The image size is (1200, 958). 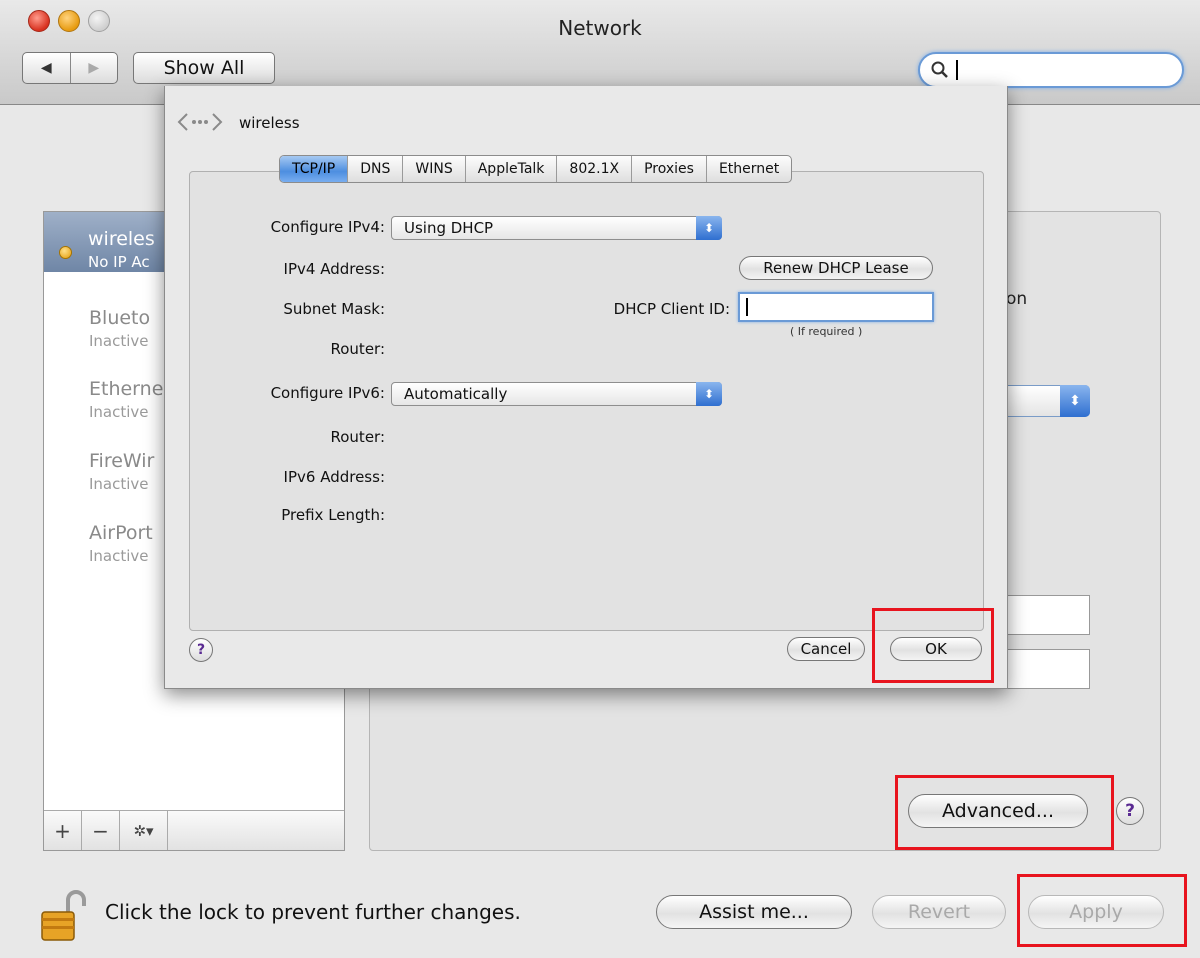 I want to click on window-title: Network, so click(x=600, y=28).